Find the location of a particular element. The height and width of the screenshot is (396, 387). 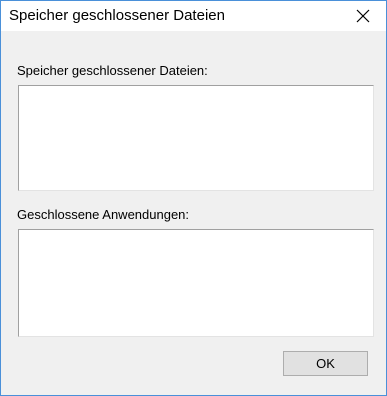

closed-files-label: Speicher geschlossener Dateien: is located at coordinates (112, 70).